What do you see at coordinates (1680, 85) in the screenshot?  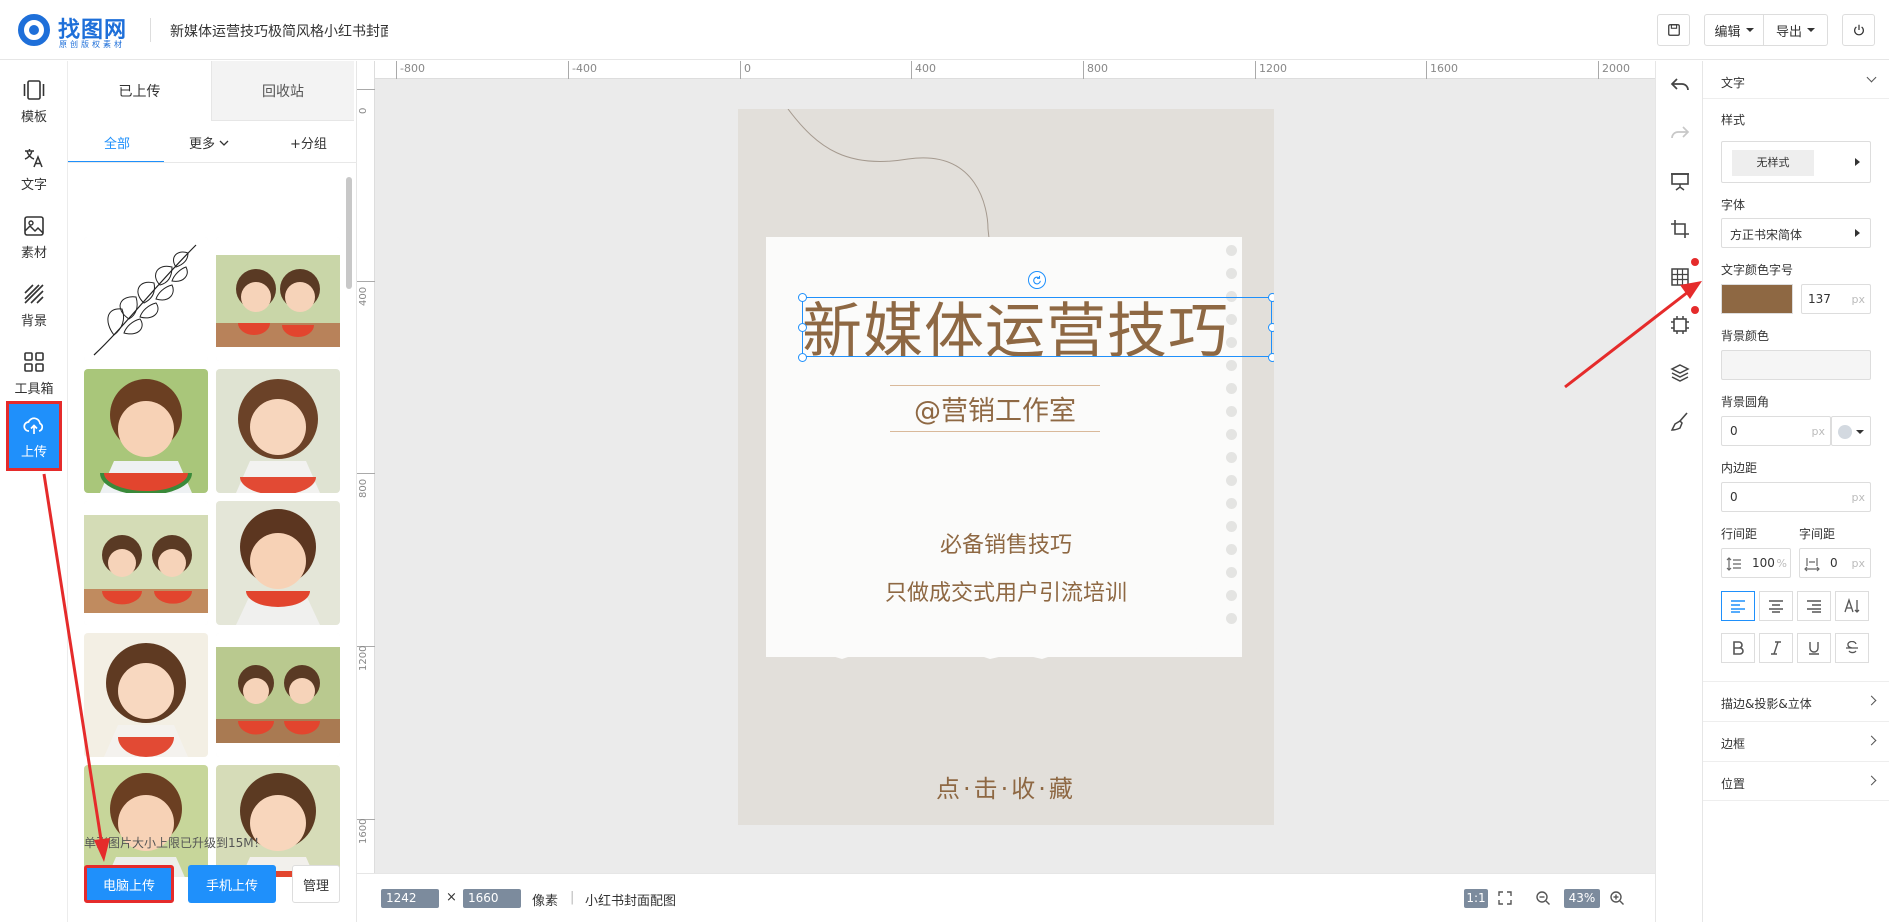 I see `undo-button` at bounding box center [1680, 85].